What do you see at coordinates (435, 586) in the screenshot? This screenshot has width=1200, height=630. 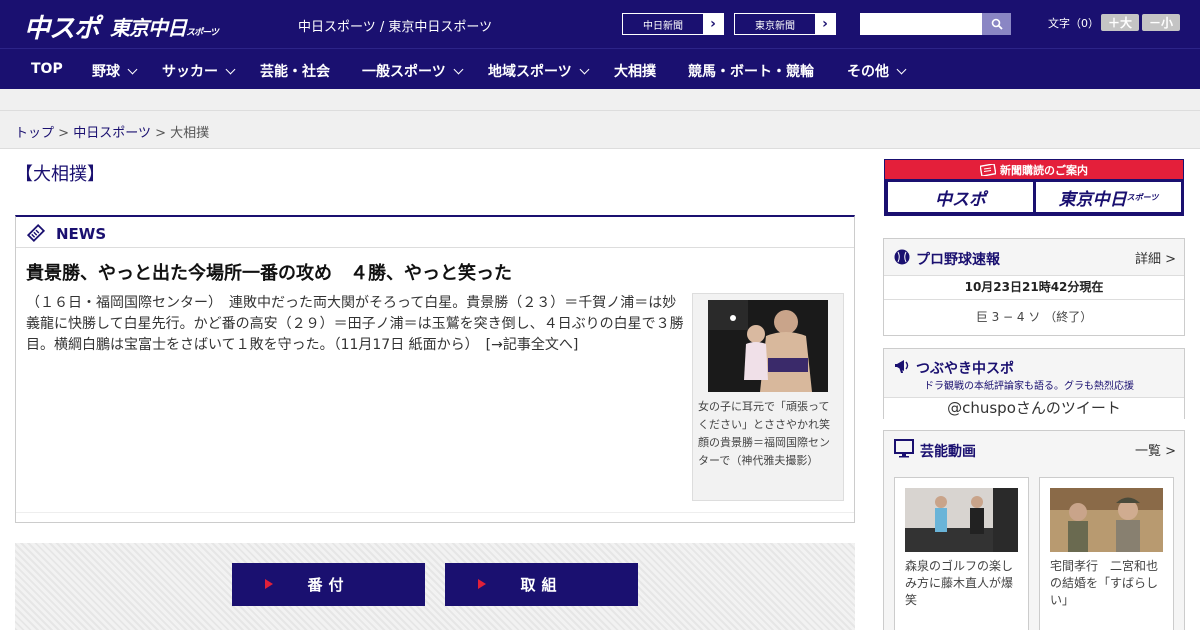 I see `sumo-button-band: 番付 取組` at bounding box center [435, 586].